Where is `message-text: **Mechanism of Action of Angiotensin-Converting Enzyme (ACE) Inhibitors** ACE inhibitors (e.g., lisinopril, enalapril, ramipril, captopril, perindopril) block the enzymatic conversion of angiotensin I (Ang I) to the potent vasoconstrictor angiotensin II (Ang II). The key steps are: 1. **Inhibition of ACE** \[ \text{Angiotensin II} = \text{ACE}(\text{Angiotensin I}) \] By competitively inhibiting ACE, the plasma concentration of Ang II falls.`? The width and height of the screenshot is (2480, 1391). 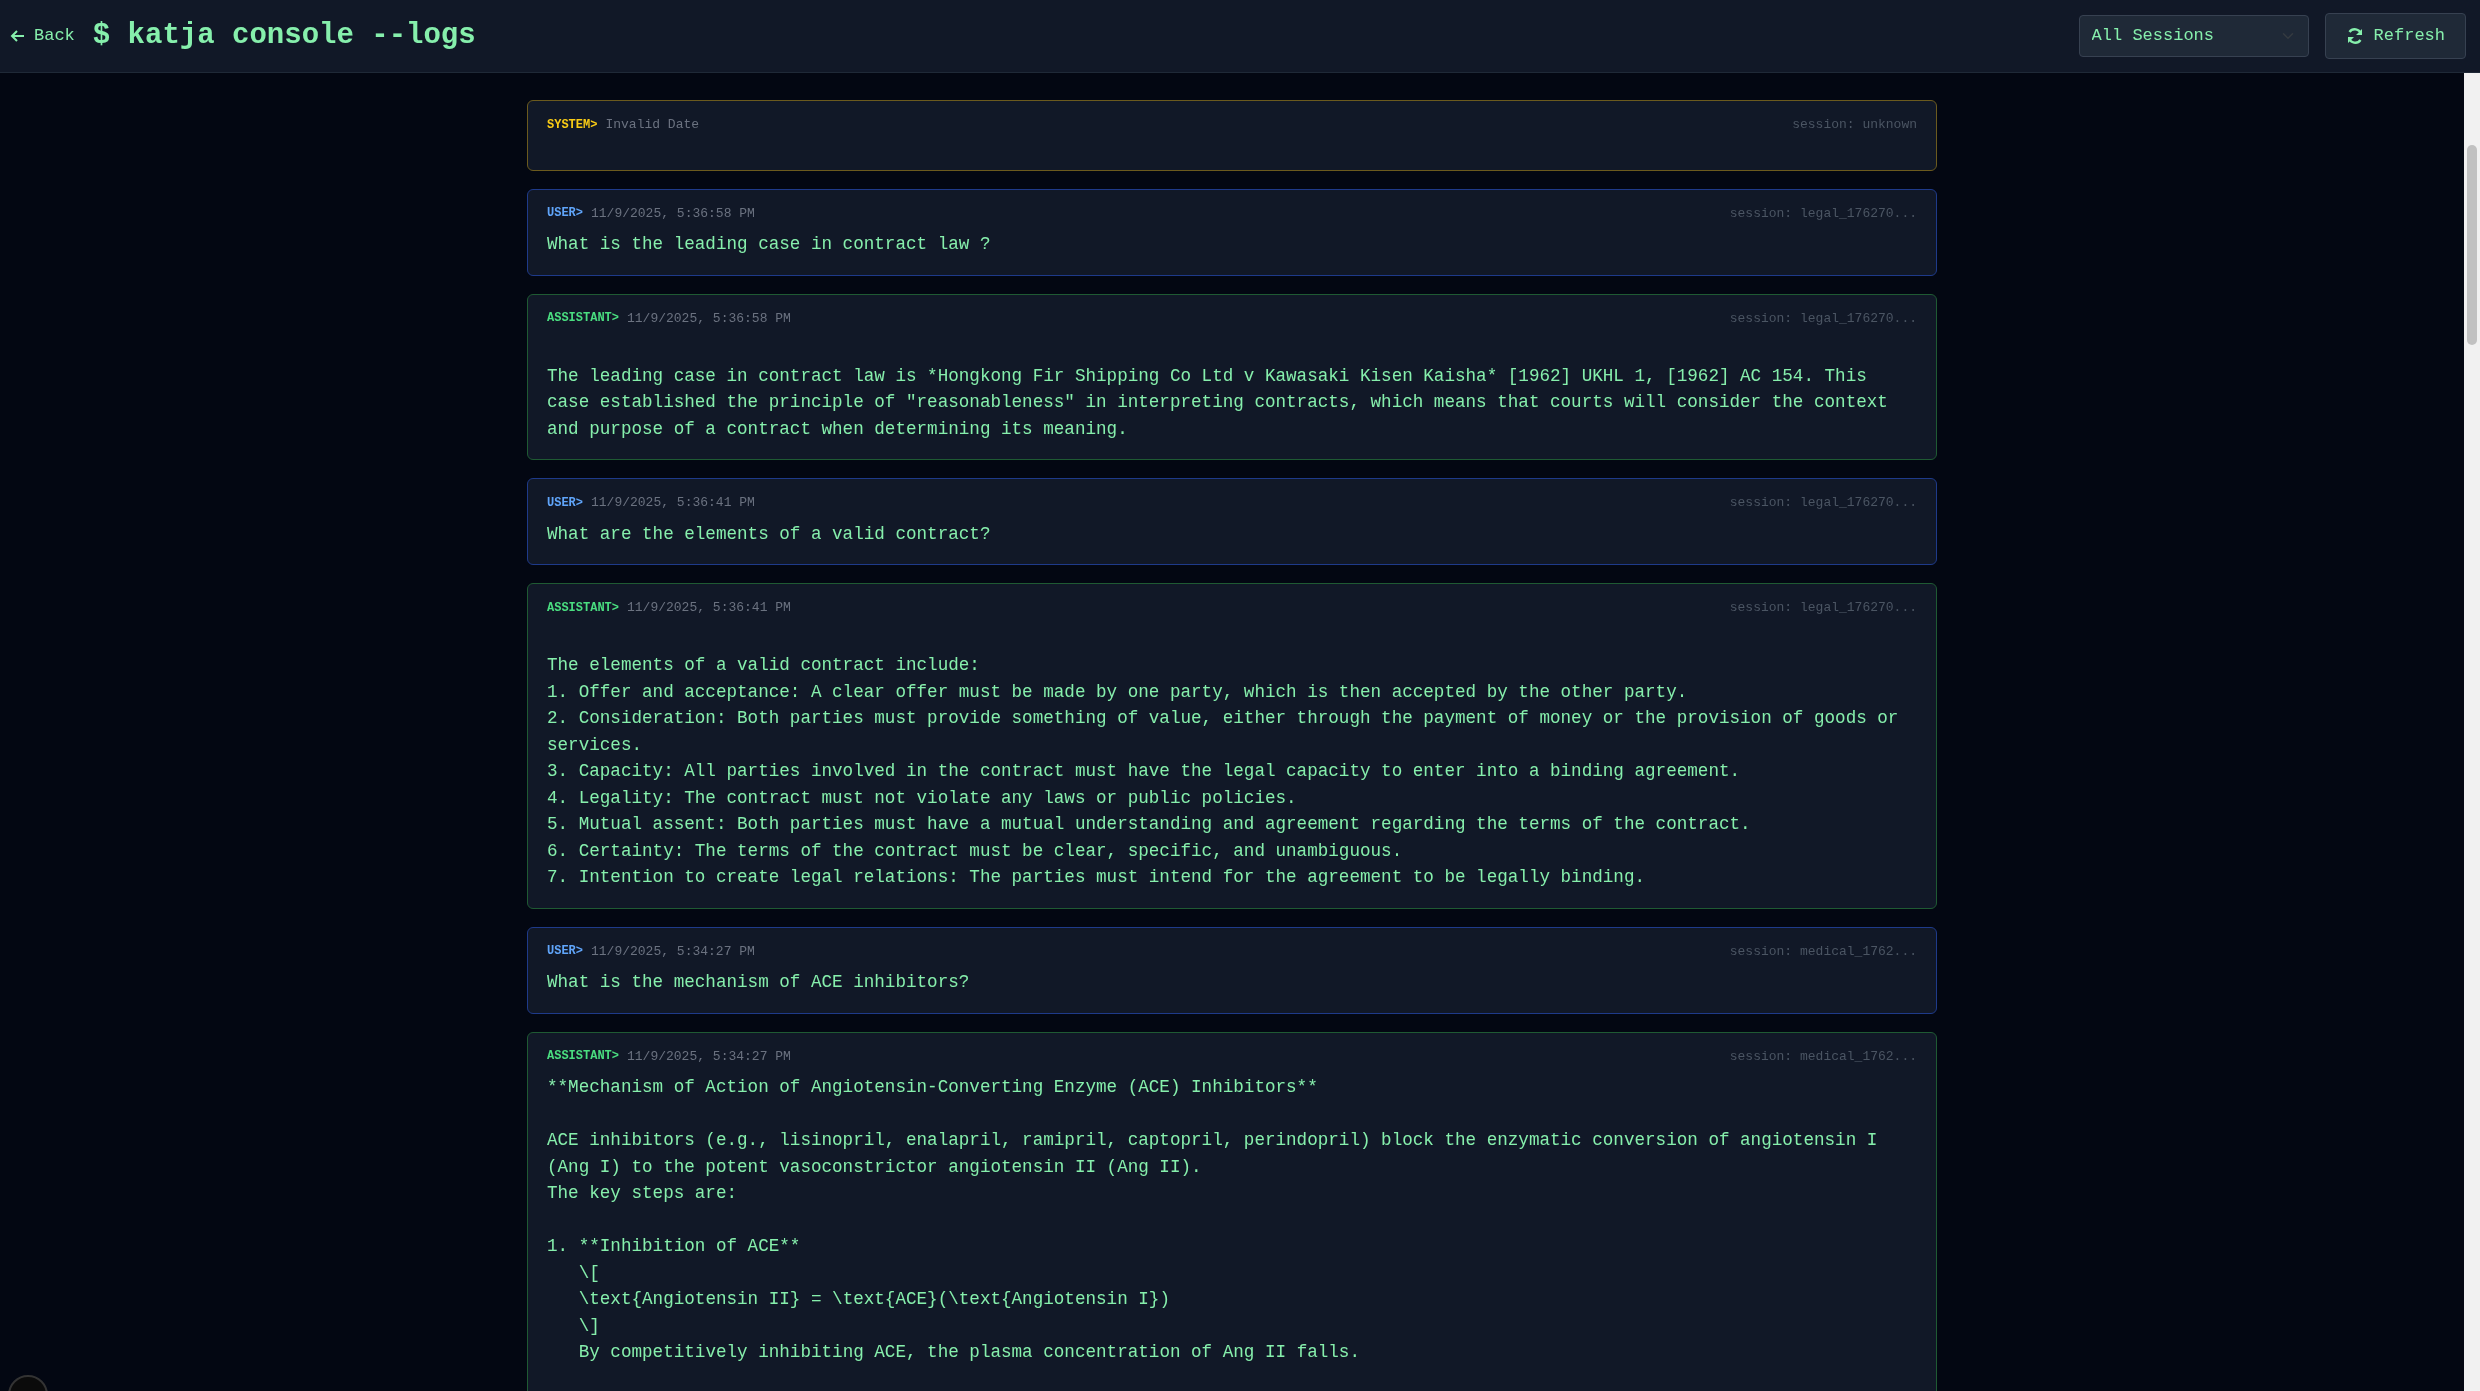
message-text: **Mechanism of Action of Angiotensin-Converting Enzyme (ACE) Inhibitors** ACE inhibitors (e.g., lisinopril, enalapril, ramipril, captopril, perindopril) block the enzymatic conversion of angiotensin I (Ang I) to the potent vasoconstrictor angiotensin II (Ang II). The key steps are: 1. **Inhibition of ACE** \[ \text{Angiotensin II} = \text{ACE}(\text{Angiotensin I}) \] By competitively inhibiting ACE, the plasma concentration of Ang II falls. is located at coordinates (1213, 1220).